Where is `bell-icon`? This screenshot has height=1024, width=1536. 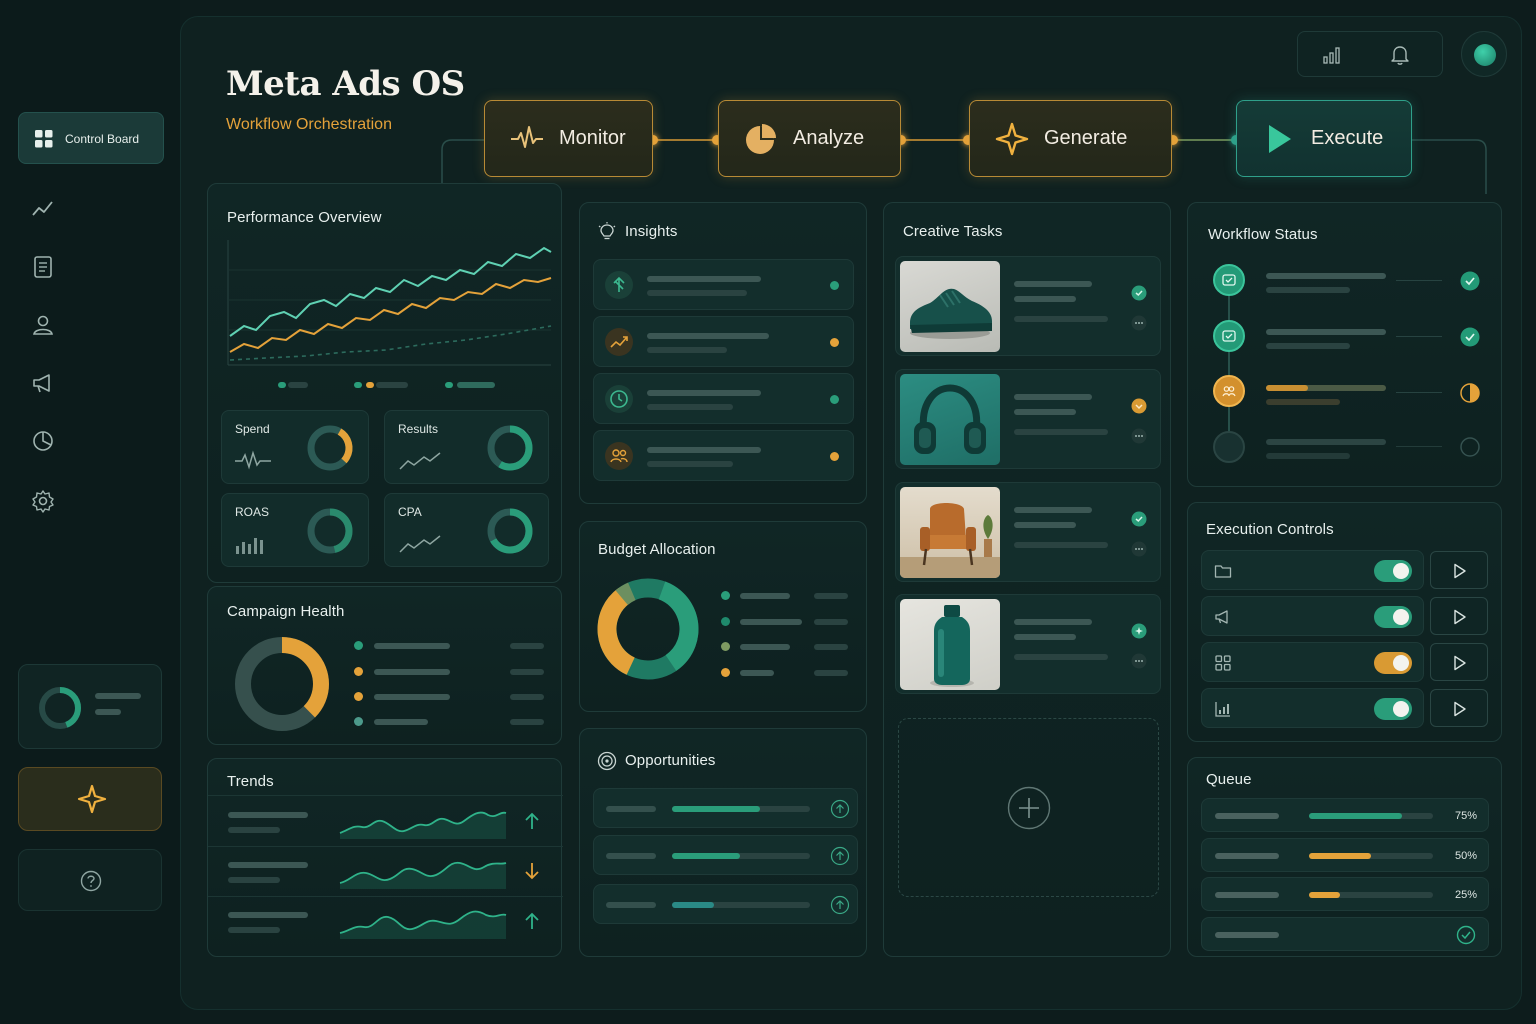 bell-icon is located at coordinates (1400, 55).